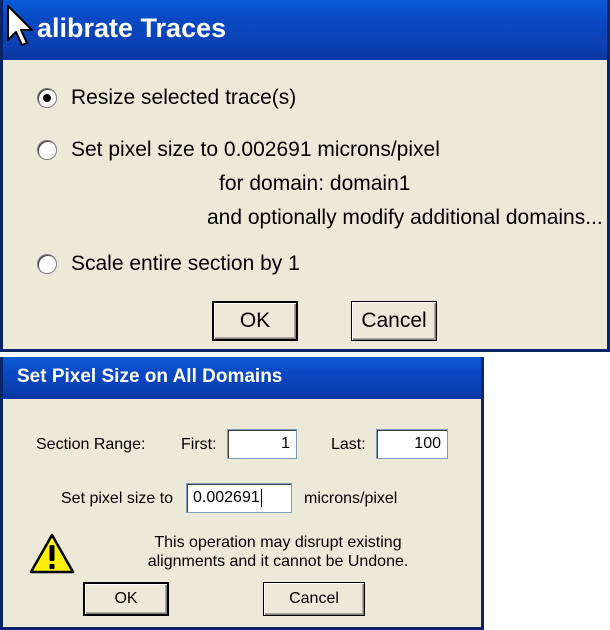 This screenshot has height=630, width=610. I want to click on last-section-input: 100, so click(412, 444).